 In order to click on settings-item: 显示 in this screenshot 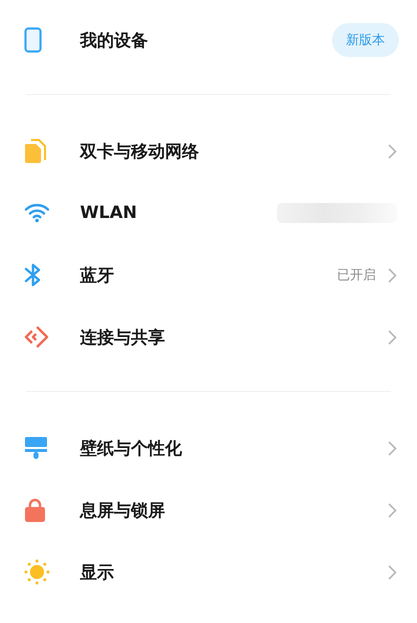, I will do `click(208, 572)`.